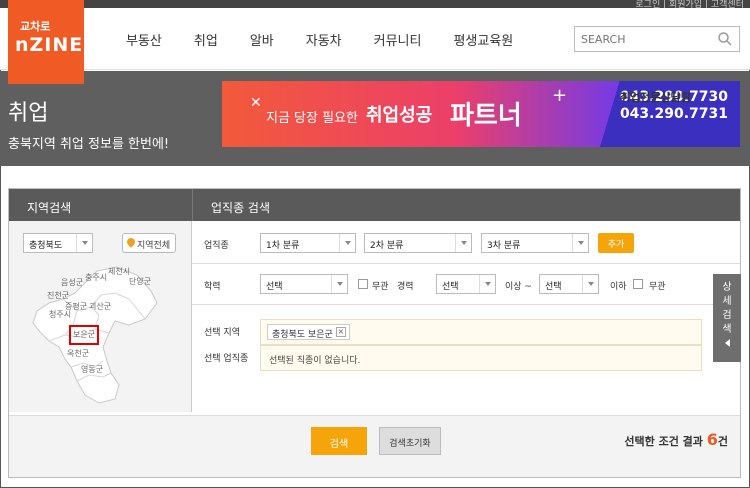 Image resolution: width=750 pixels, height=488 pixels. I want to click on search-box, so click(657, 39).